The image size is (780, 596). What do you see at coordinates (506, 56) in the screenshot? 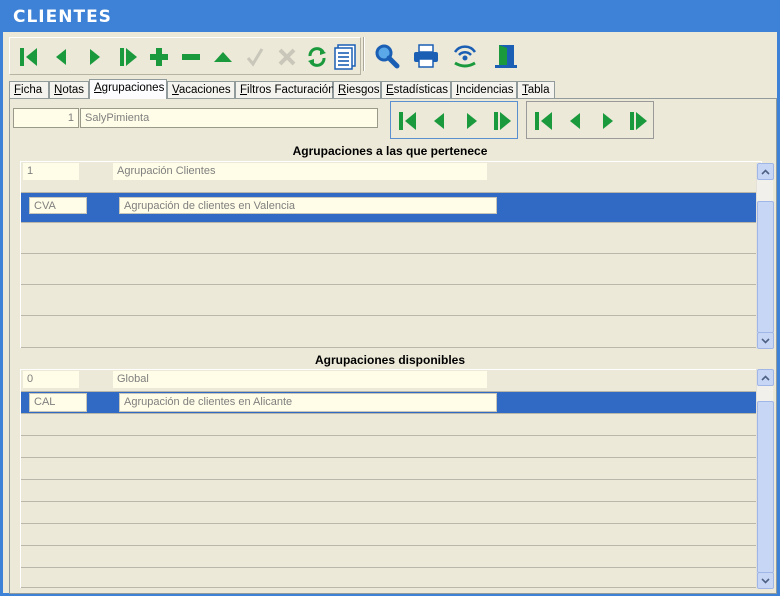
I see `exit-door-icon` at bounding box center [506, 56].